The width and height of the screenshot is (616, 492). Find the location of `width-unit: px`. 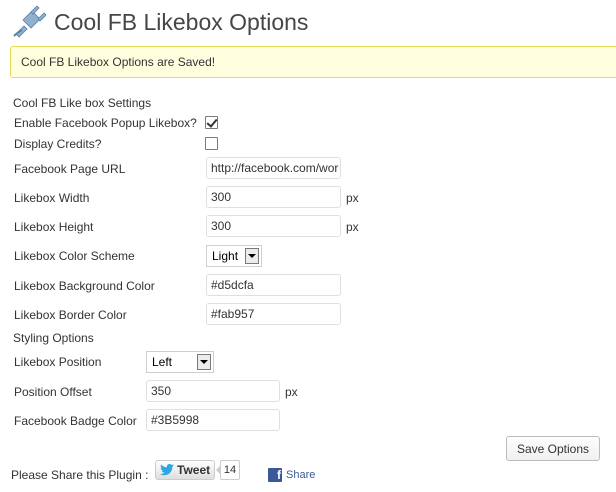

width-unit: px is located at coordinates (352, 198).